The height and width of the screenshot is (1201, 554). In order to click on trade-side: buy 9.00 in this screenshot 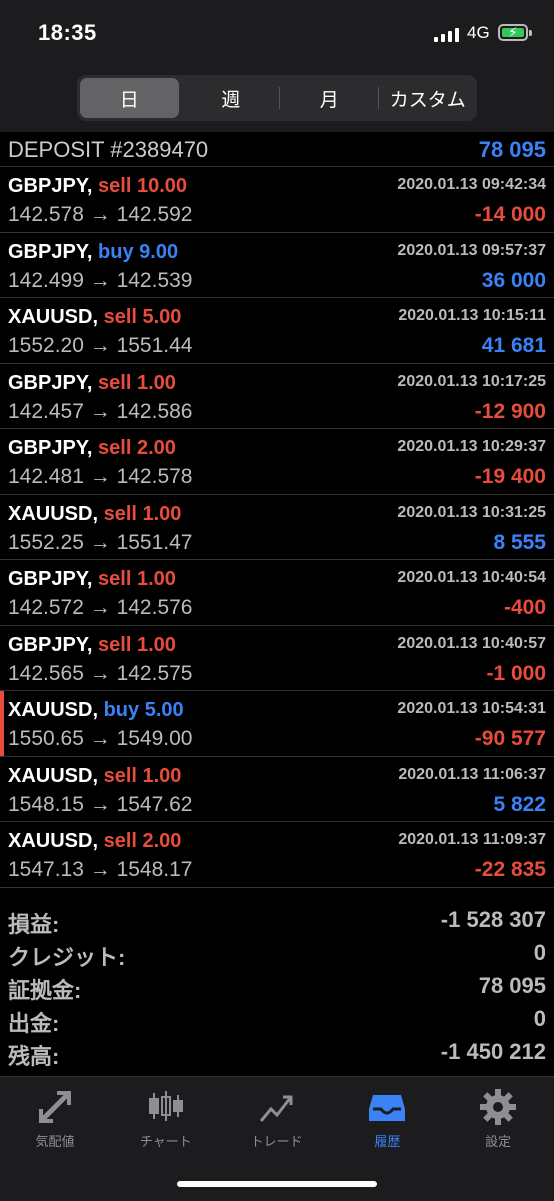, I will do `click(138, 252)`.